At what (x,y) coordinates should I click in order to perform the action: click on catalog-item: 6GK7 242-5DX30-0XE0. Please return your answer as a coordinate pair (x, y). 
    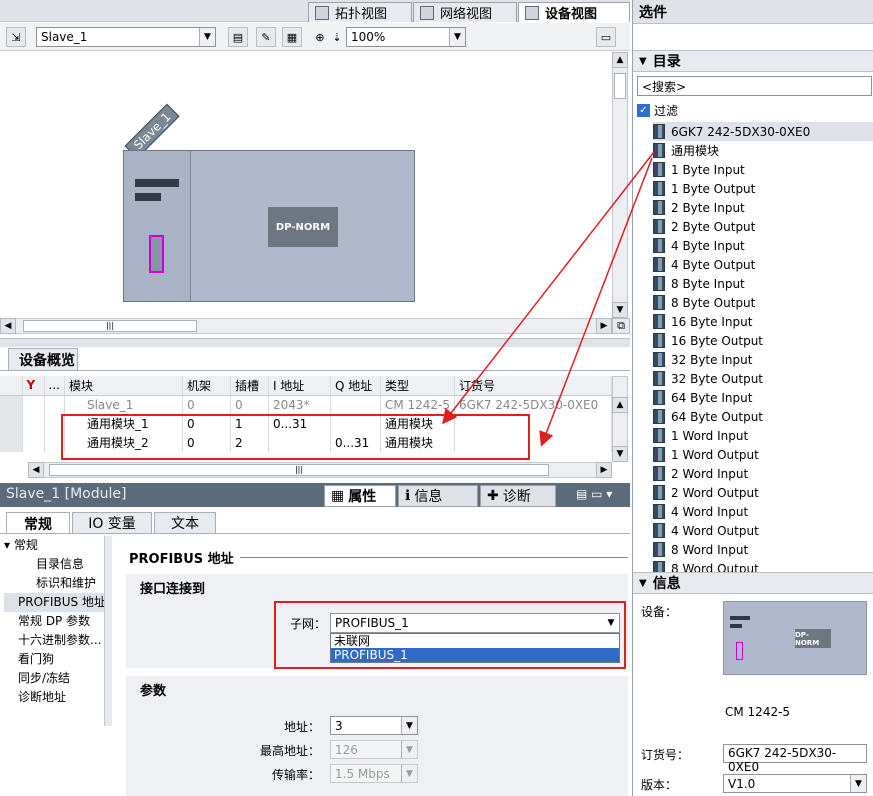
    Looking at the image, I should click on (763, 131).